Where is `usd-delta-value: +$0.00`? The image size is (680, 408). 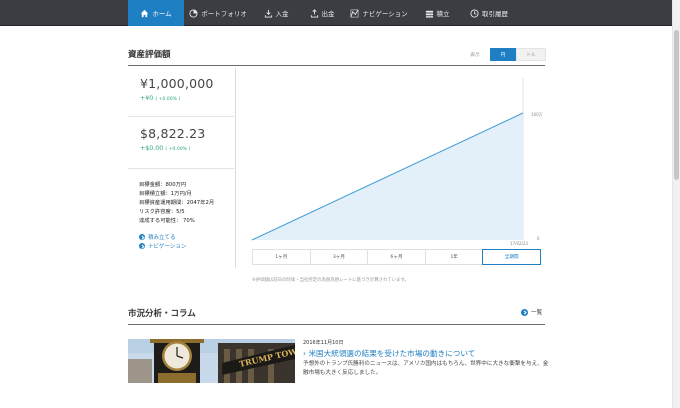
usd-delta-value: +$0.00 is located at coordinates (152, 148).